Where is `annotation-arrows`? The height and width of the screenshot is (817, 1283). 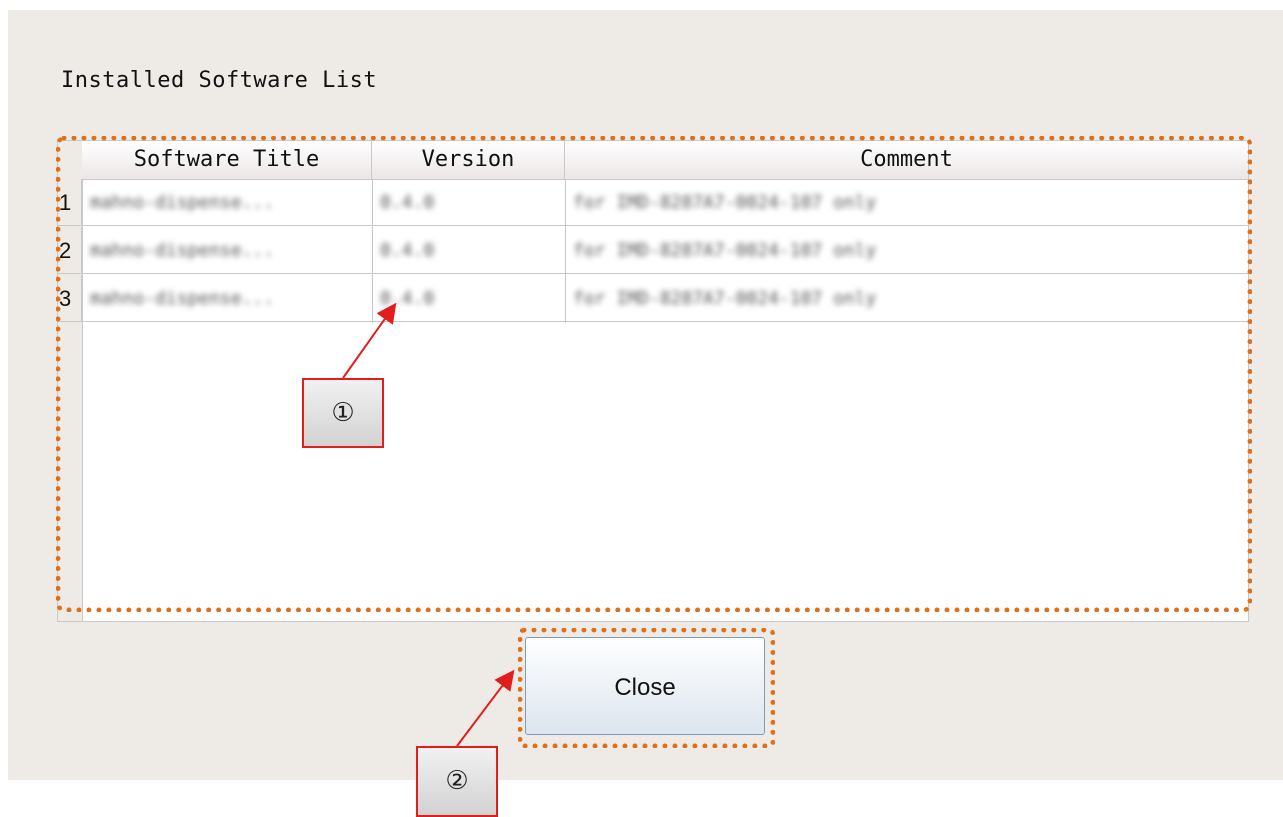 annotation-arrows is located at coordinates (428, 524).